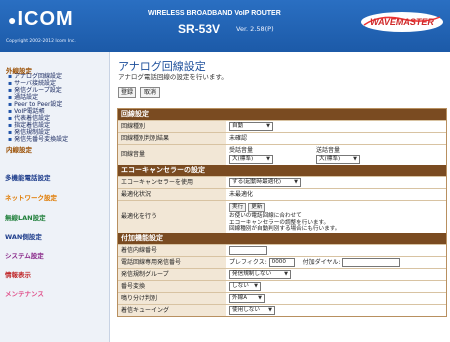 The width and height of the screenshot is (450, 342). What do you see at coordinates (371, 262) in the screenshot?
I see `dial-input` at bounding box center [371, 262].